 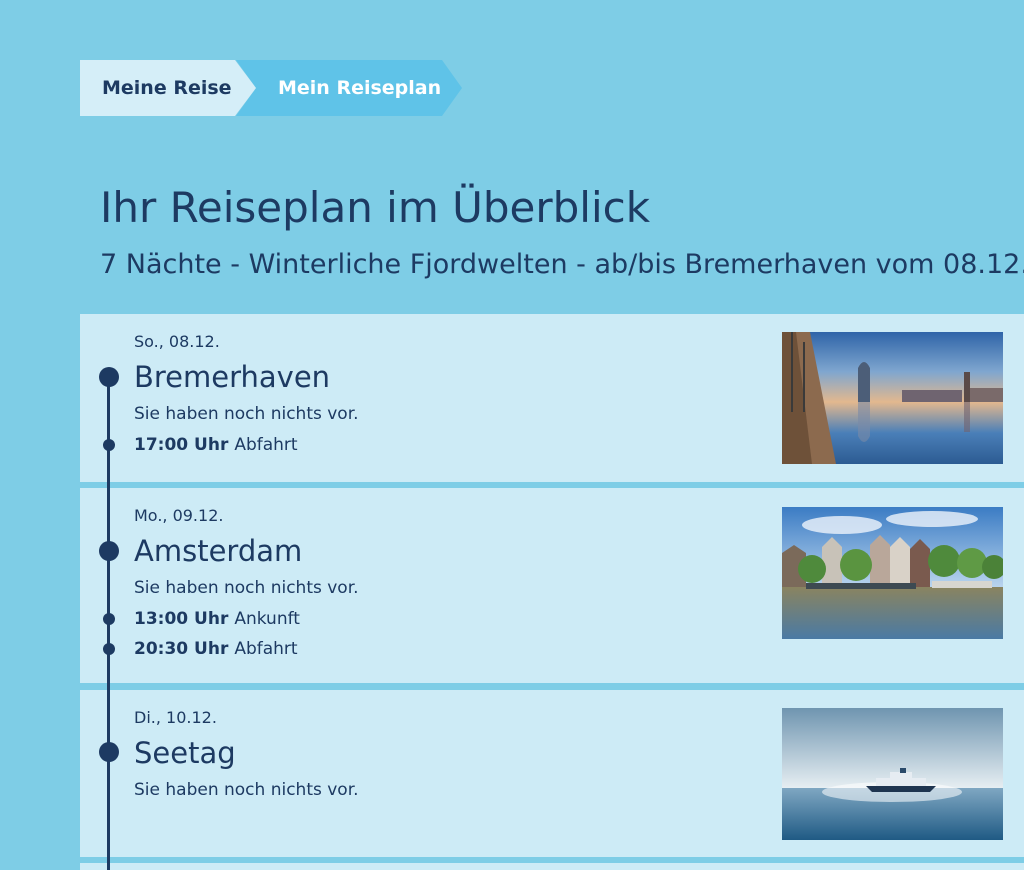 I want to click on day-port: Bremerhaven, so click(x=232, y=377).